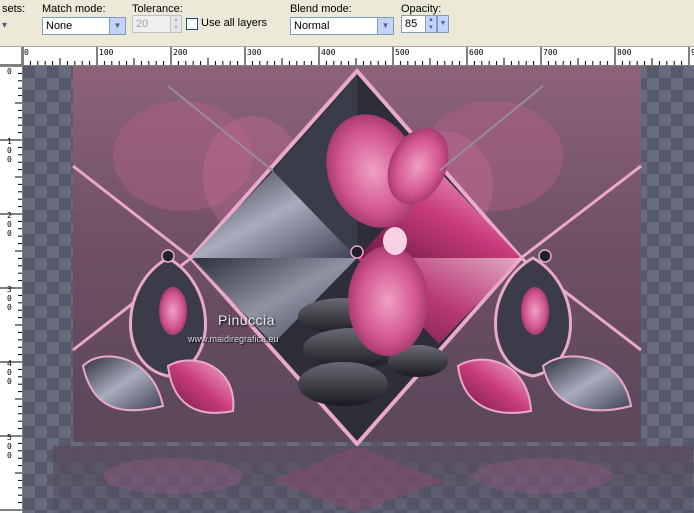  Describe the element at coordinates (624, 52) in the screenshot. I see `ruler-label: 800` at that location.